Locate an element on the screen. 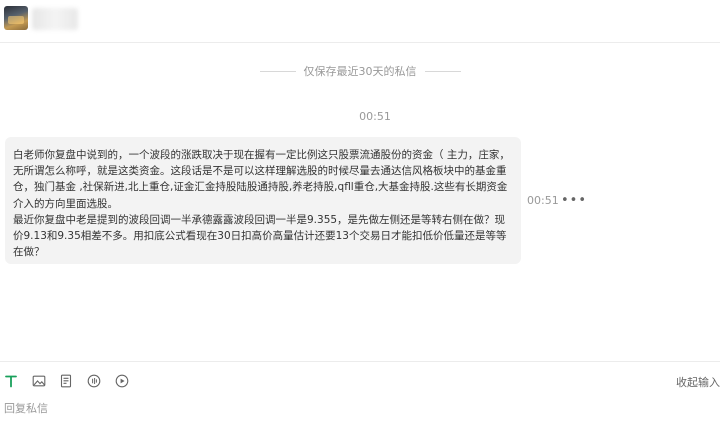 Image resolution: width=720 pixels, height=428 pixels. user-name-blurred is located at coordinates (55, 19).